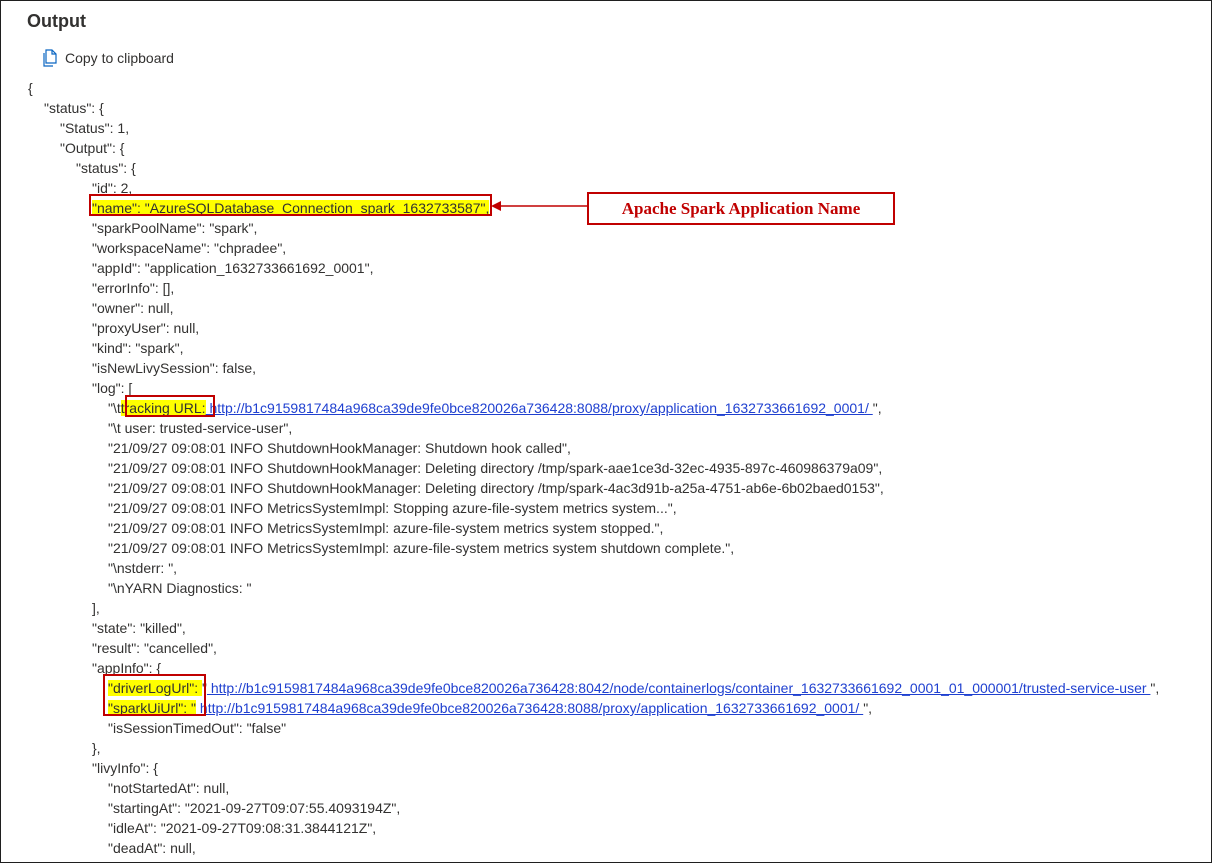 Image resolution: width=1212 pixels, height=863 pixels. I want to click on code-line: ],, so click(96, 608).